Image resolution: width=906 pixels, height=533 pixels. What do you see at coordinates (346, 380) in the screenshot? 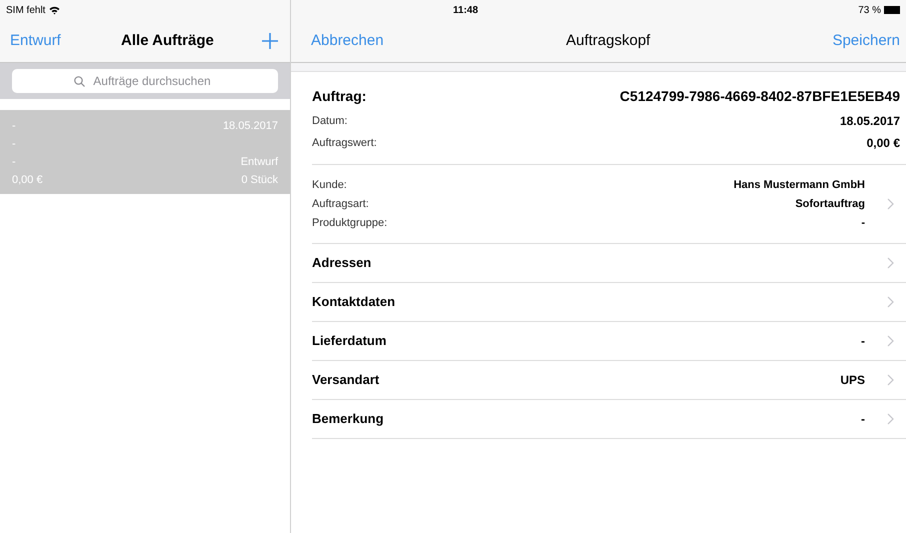
I see `row-label: Versandart` at bounding box center [346, 380].